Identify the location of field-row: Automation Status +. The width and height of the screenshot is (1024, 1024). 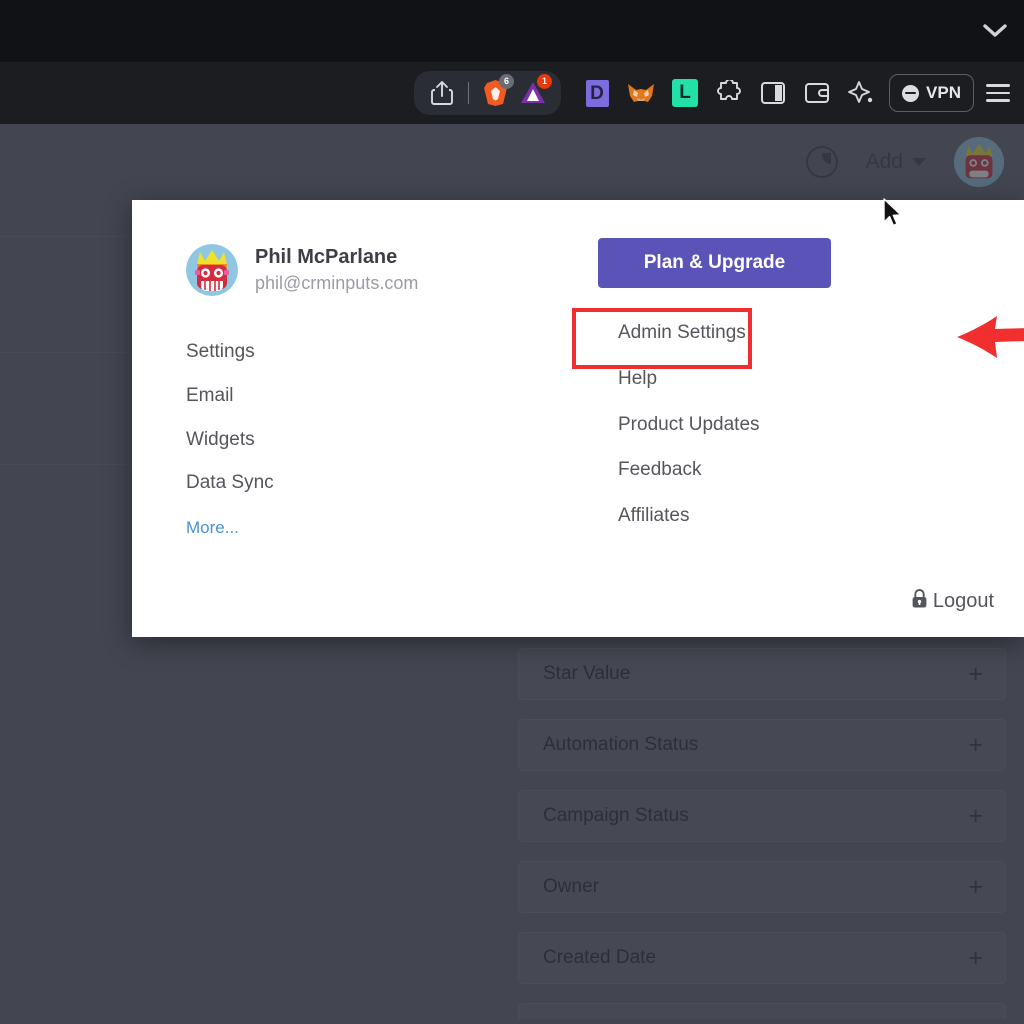
(762, 745).